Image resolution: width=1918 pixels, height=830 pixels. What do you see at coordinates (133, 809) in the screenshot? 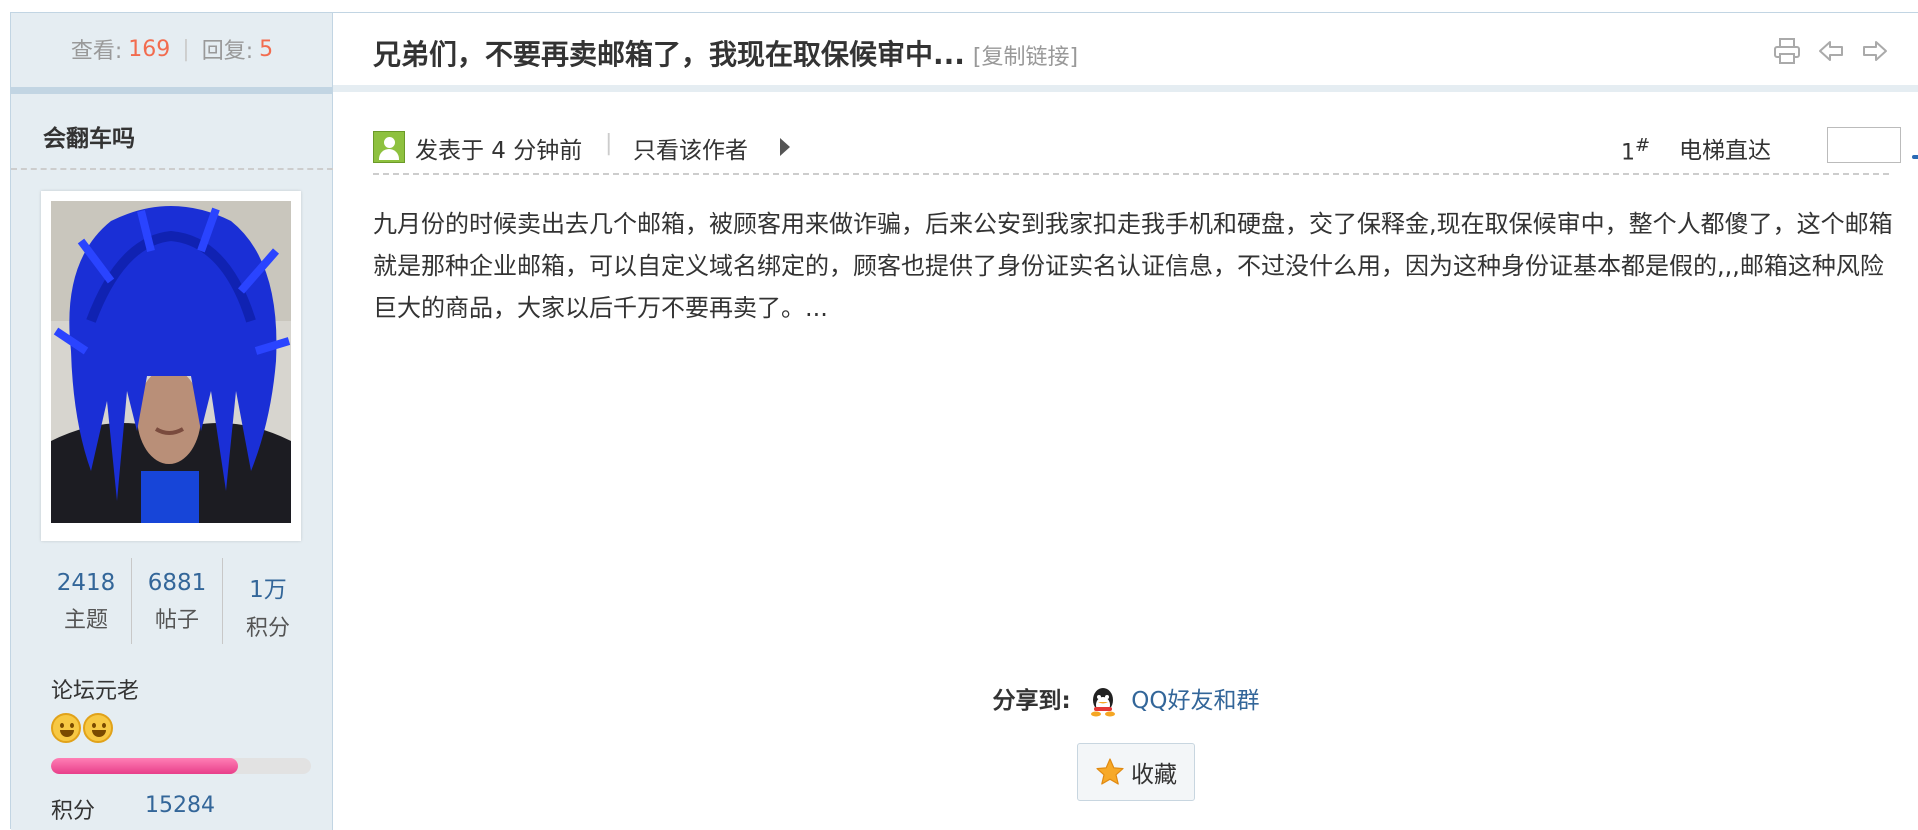
I see `author-credits: 积分 15284` at bounding box center [133, 809].